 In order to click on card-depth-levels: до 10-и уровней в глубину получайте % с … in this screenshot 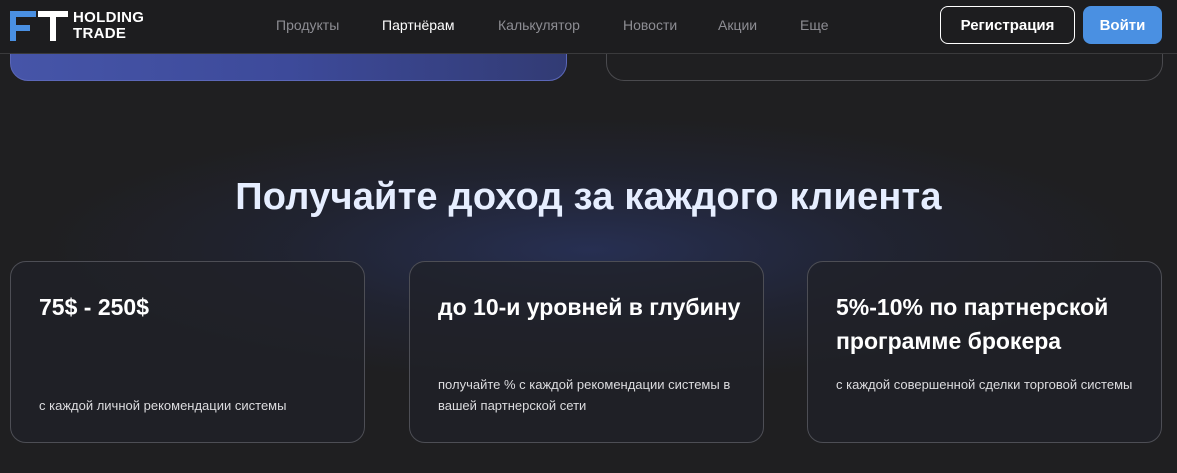, I will do `click(586, 352)`.